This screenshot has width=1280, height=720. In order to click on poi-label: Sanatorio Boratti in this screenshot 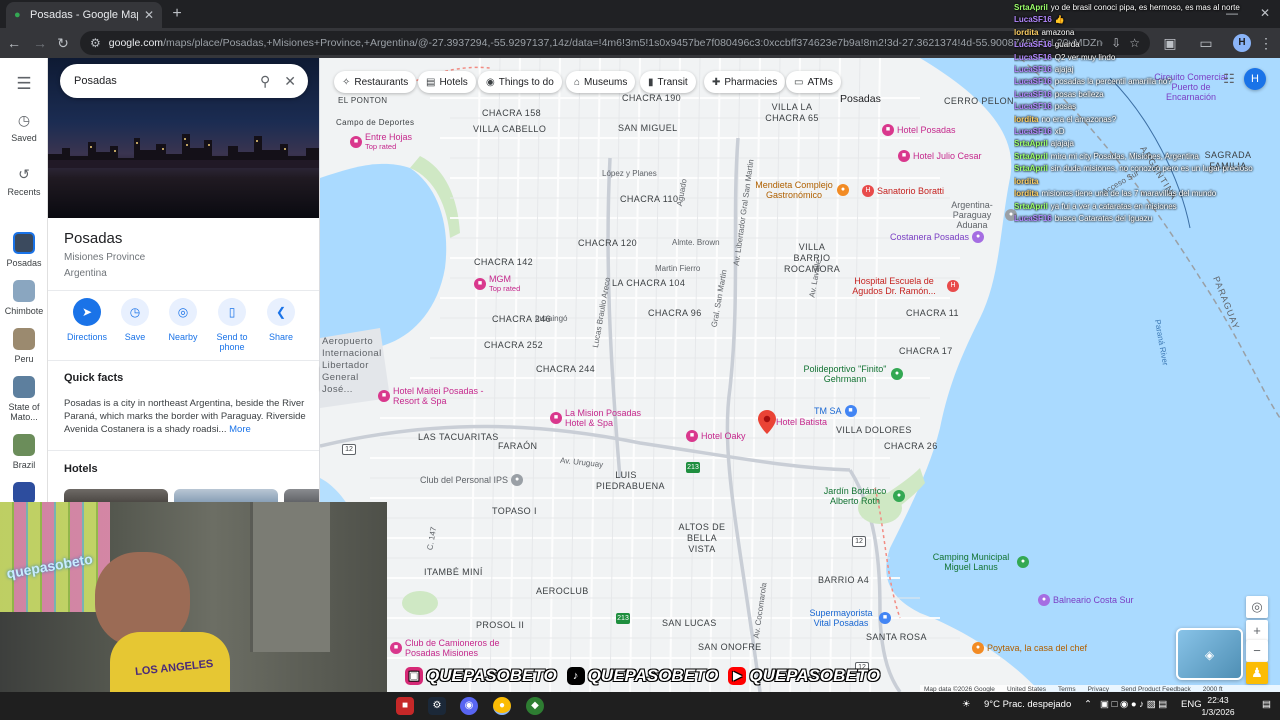, I will do `click(911, 191)`.